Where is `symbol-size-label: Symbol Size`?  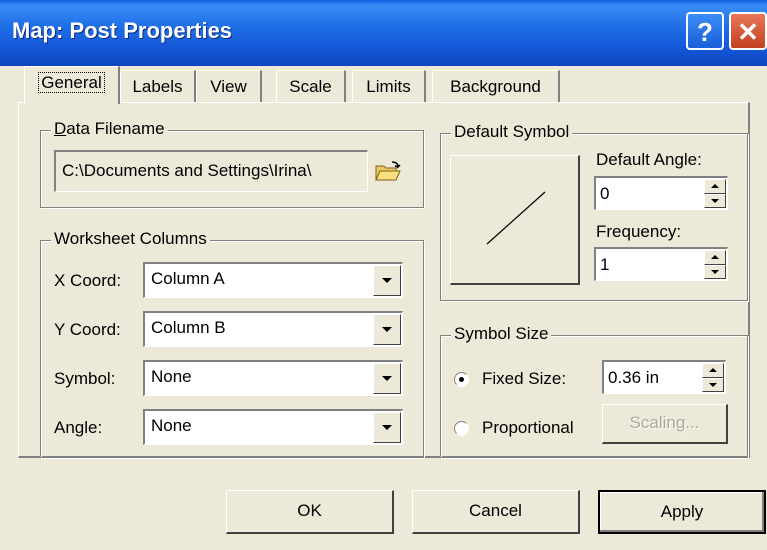
symbol-size-label: Symbol Size is located at coordinates (501, 334).